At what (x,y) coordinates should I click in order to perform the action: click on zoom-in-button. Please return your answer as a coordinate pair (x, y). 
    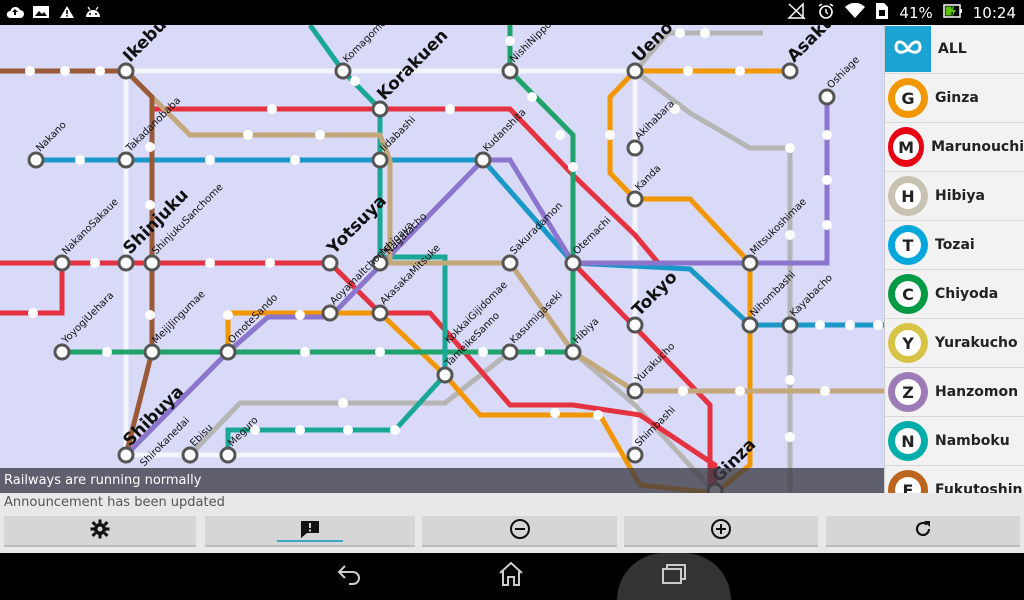
    Looking at the image, I should click on (721, 531).